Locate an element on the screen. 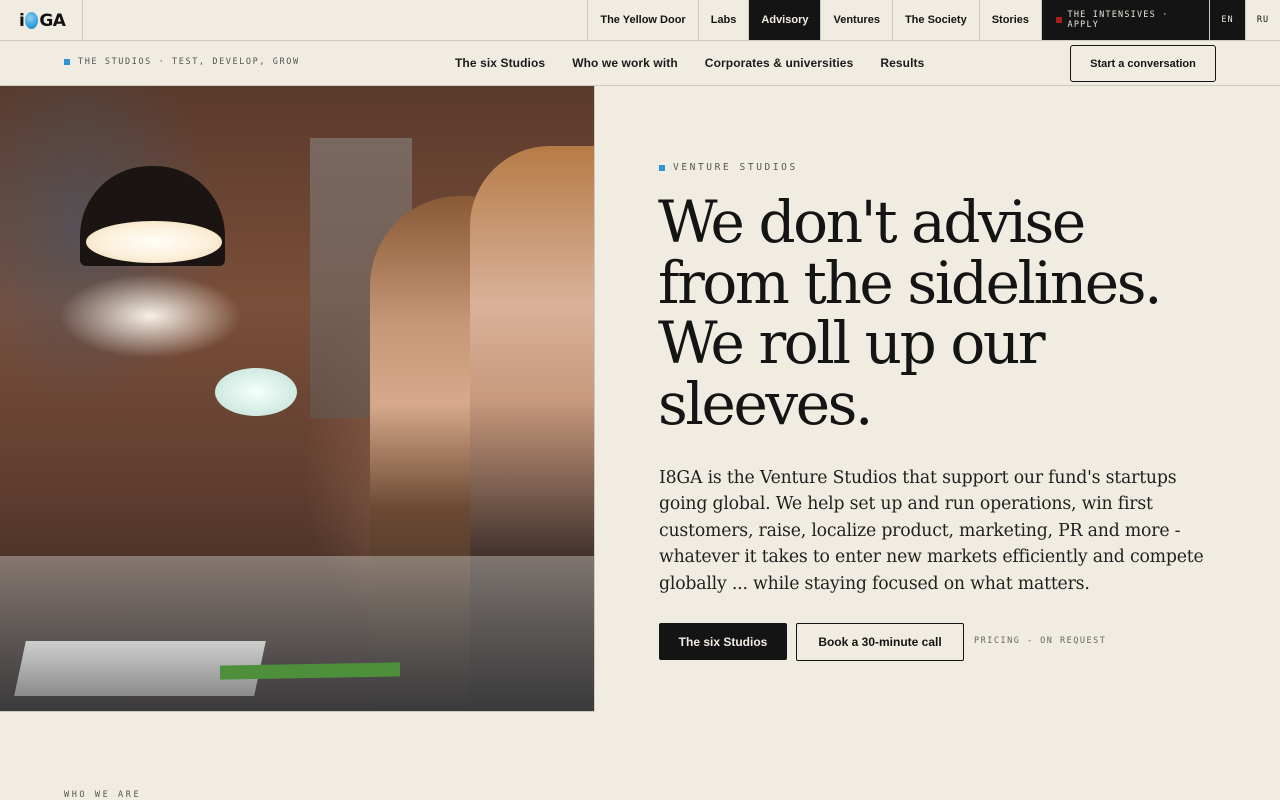 The height and width of the screenshot is (800, 1280). logo-eight-mark is located at coordinates (32, 20).